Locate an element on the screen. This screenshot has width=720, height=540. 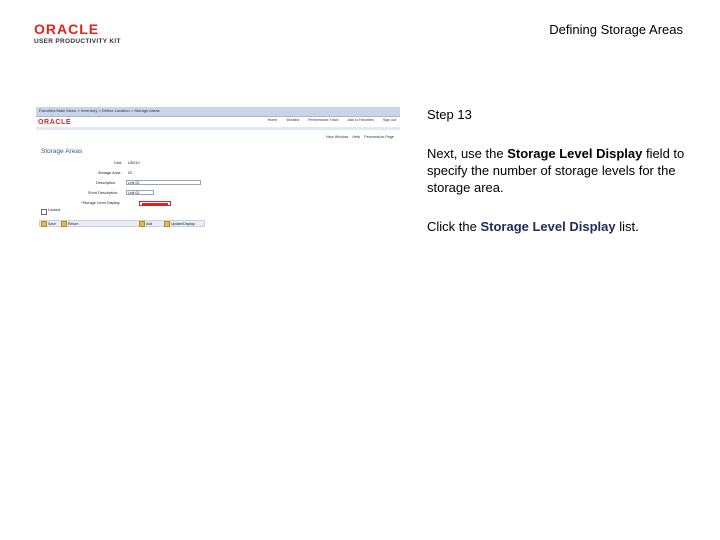
instruction-1-text-start: Next, use the is located at coordinates (467, 153).